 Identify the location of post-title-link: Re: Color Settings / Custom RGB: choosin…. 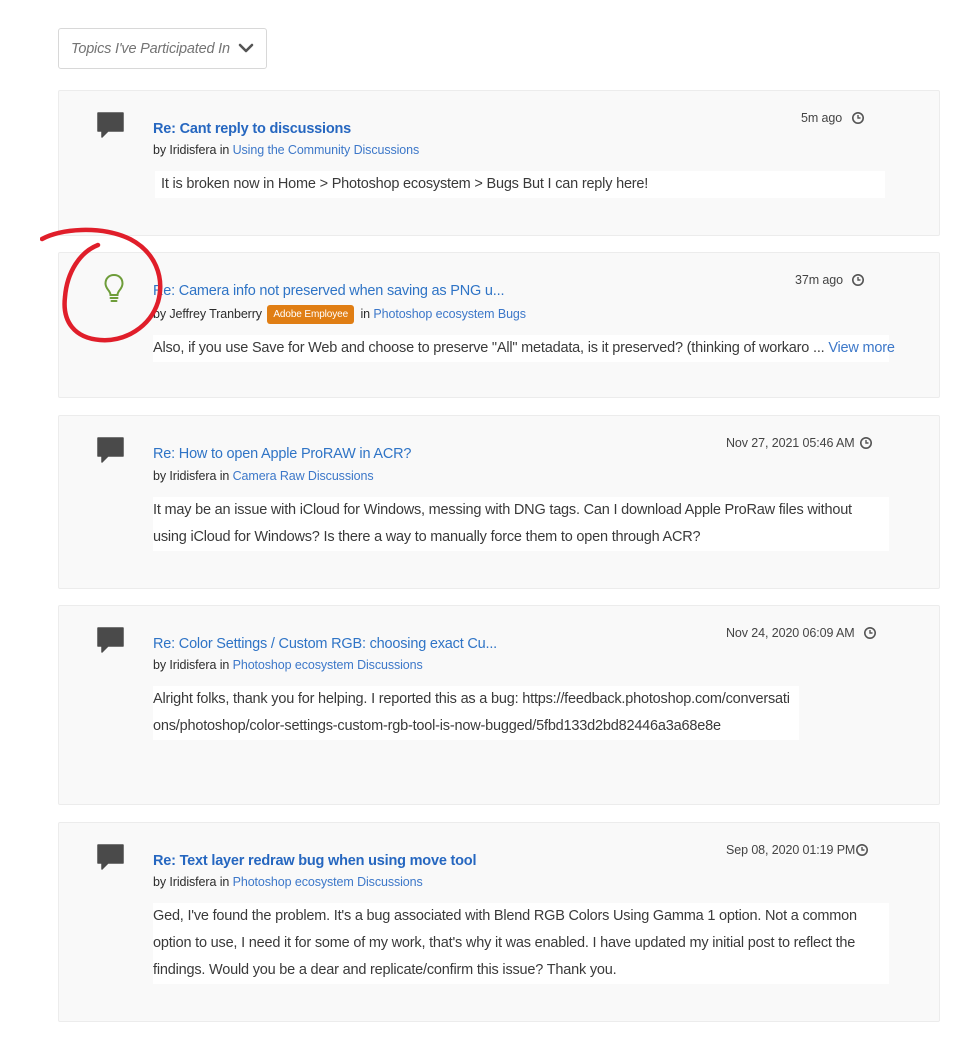
(325, 644).